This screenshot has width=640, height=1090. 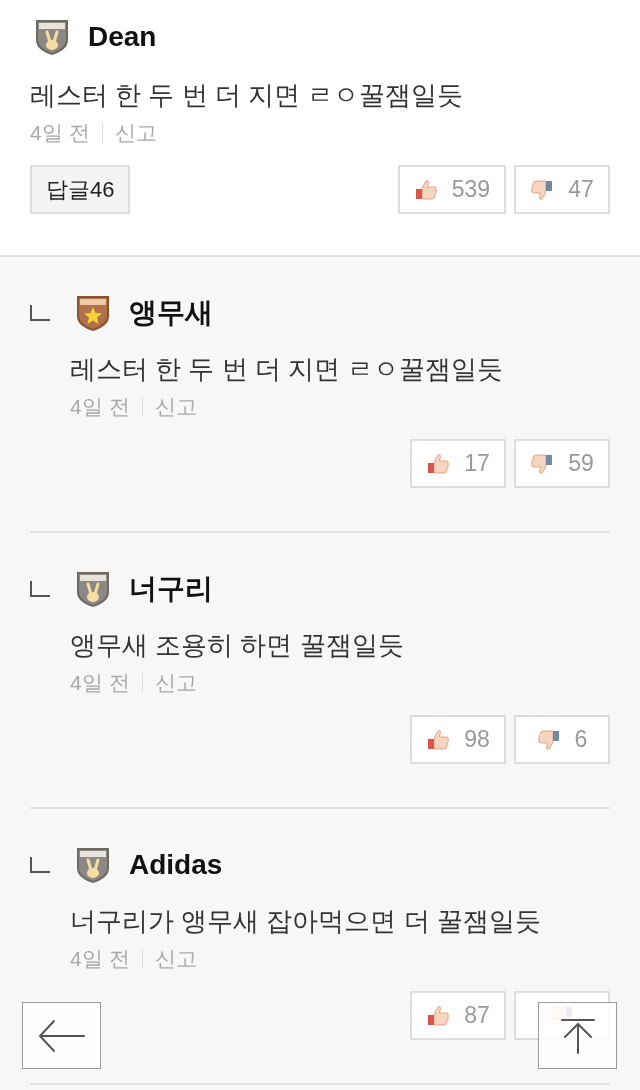 I want to click on like-button: 539, so click(x=451, y=189).